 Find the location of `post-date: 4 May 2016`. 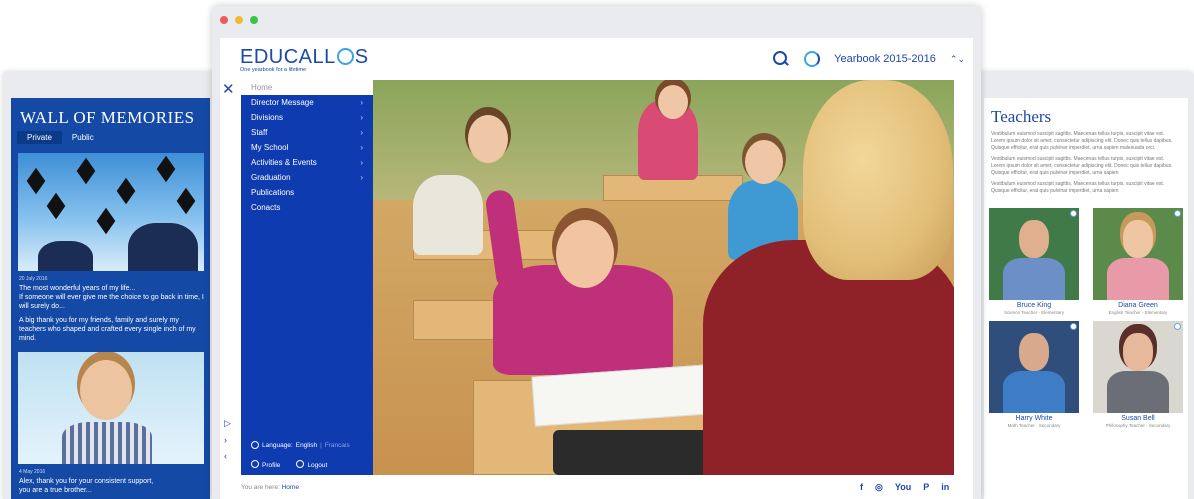

post-date: 4 May 2016 is located at coordinates (32, 472).